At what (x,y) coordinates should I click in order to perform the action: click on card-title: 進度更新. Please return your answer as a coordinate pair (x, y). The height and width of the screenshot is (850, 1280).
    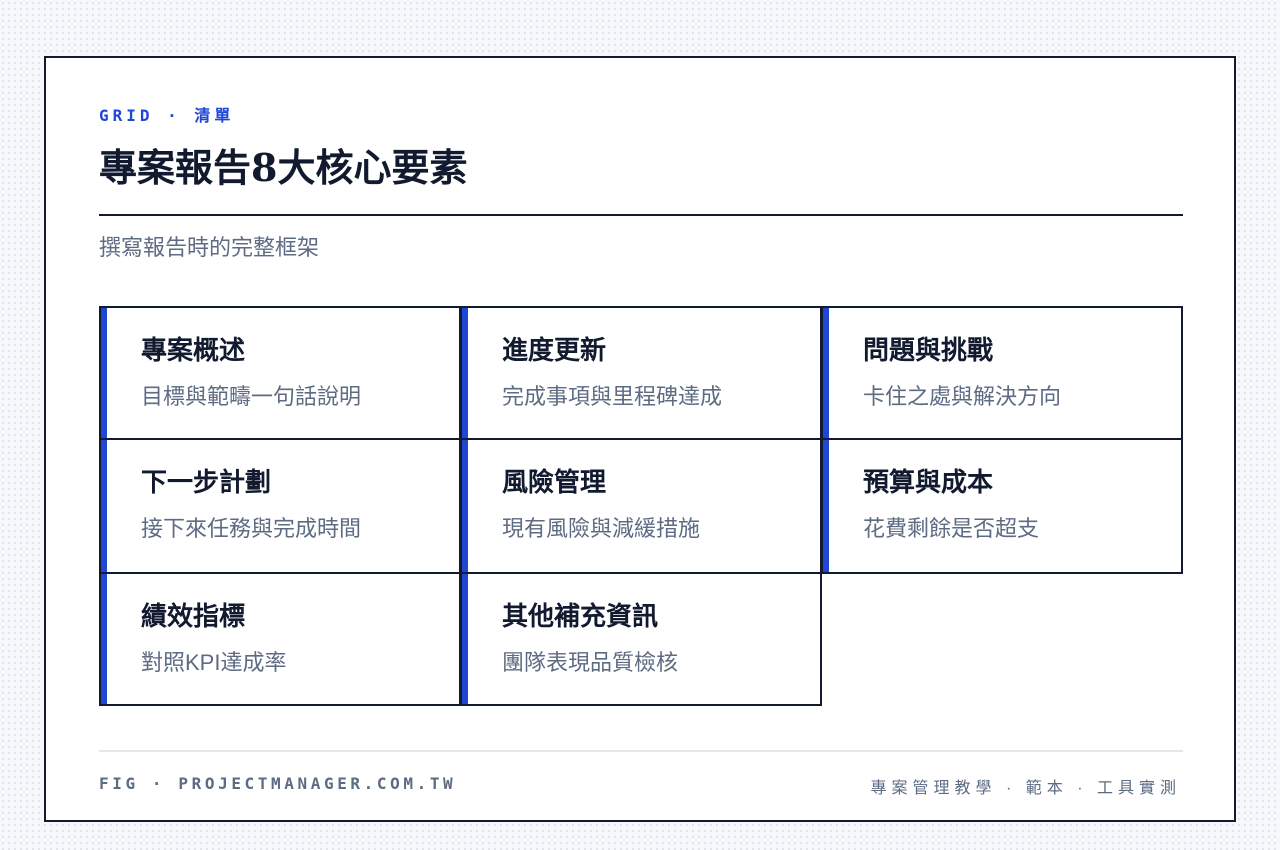
    Looking at the image, I should click on (554, 351).